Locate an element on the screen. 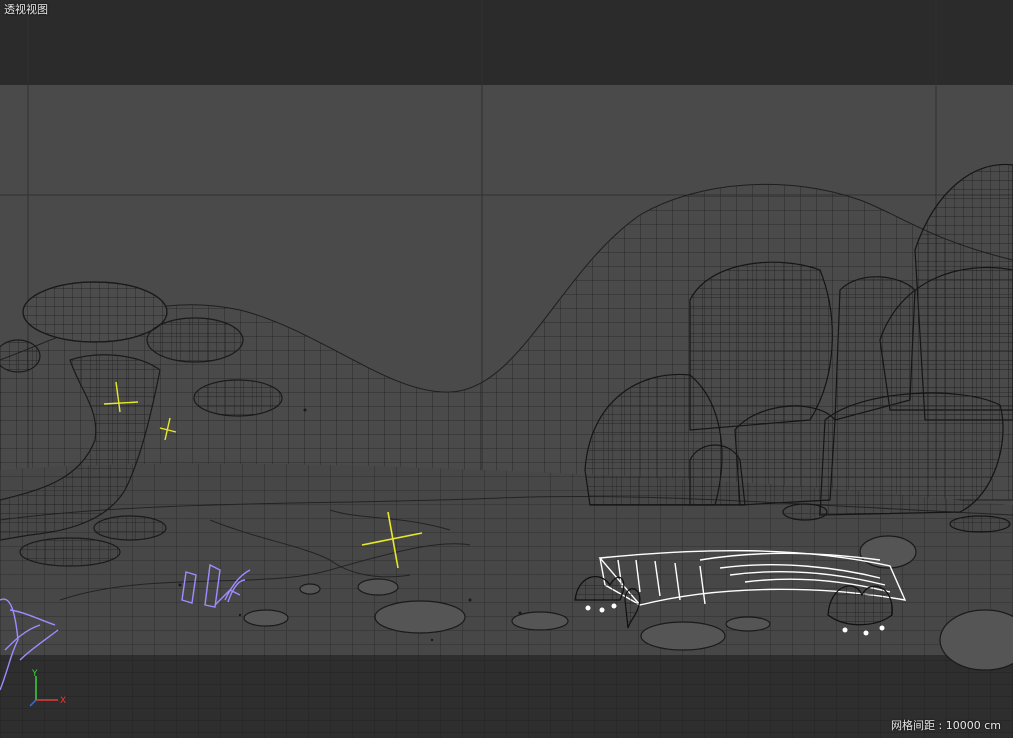 The height and width of the screenshot is (738, 1013). axis-y-label: Y is located at coordinates (34, 674).